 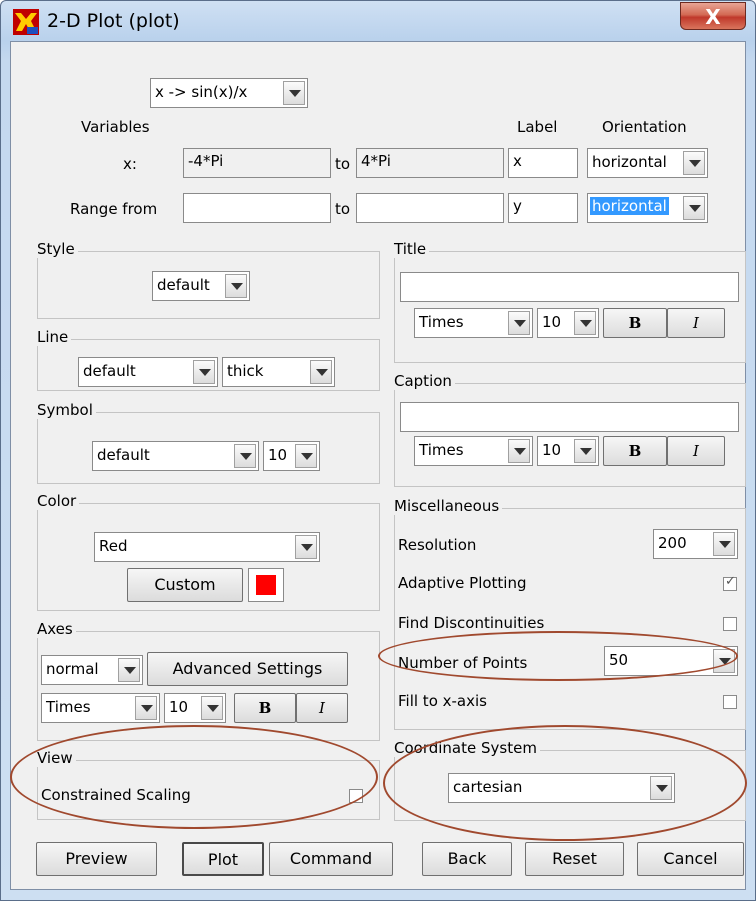 What do you see at coordinates (696, 323) in the screenshot?
I see `title-italic-button: I` at bounding box center [696, 323].